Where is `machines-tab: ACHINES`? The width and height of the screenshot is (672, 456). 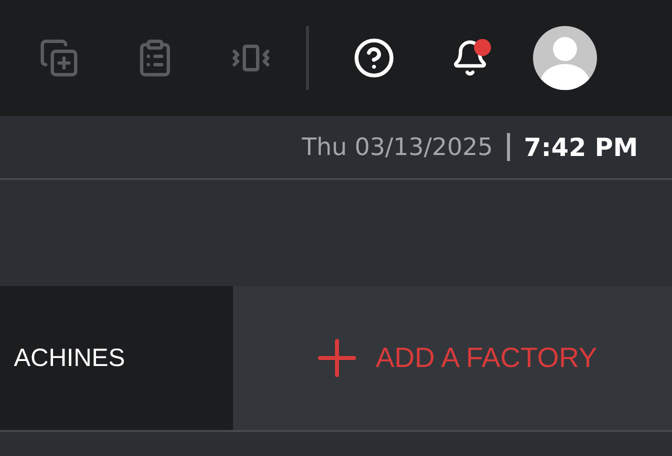 machines-tab: ACHINES is located at coordinates (116, 358).